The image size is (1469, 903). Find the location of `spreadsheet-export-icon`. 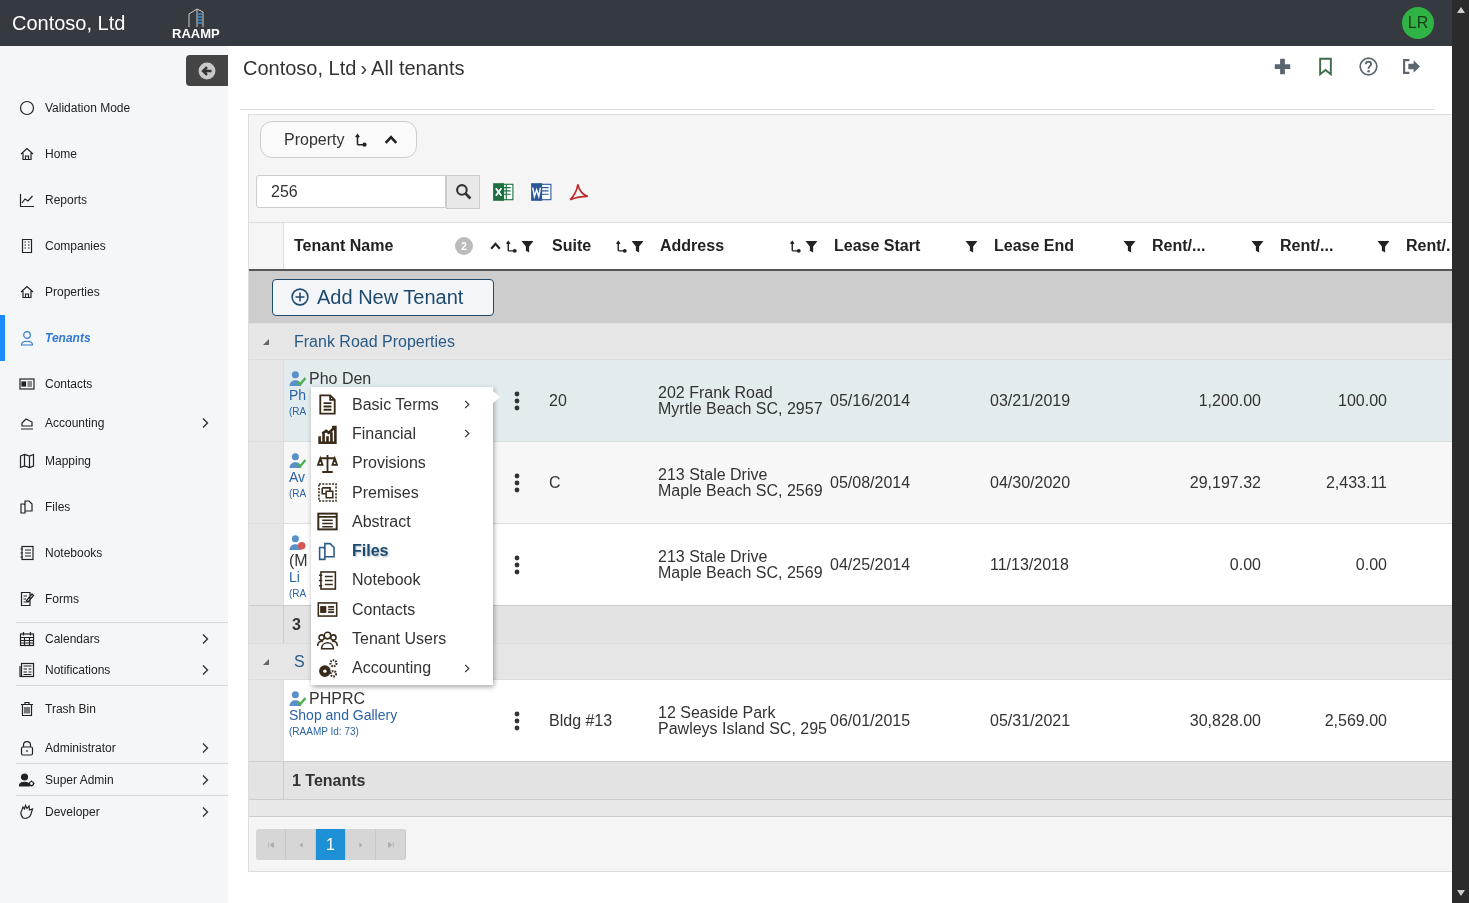

spreadsheet-export-icon is located at coordinates (503, 191).